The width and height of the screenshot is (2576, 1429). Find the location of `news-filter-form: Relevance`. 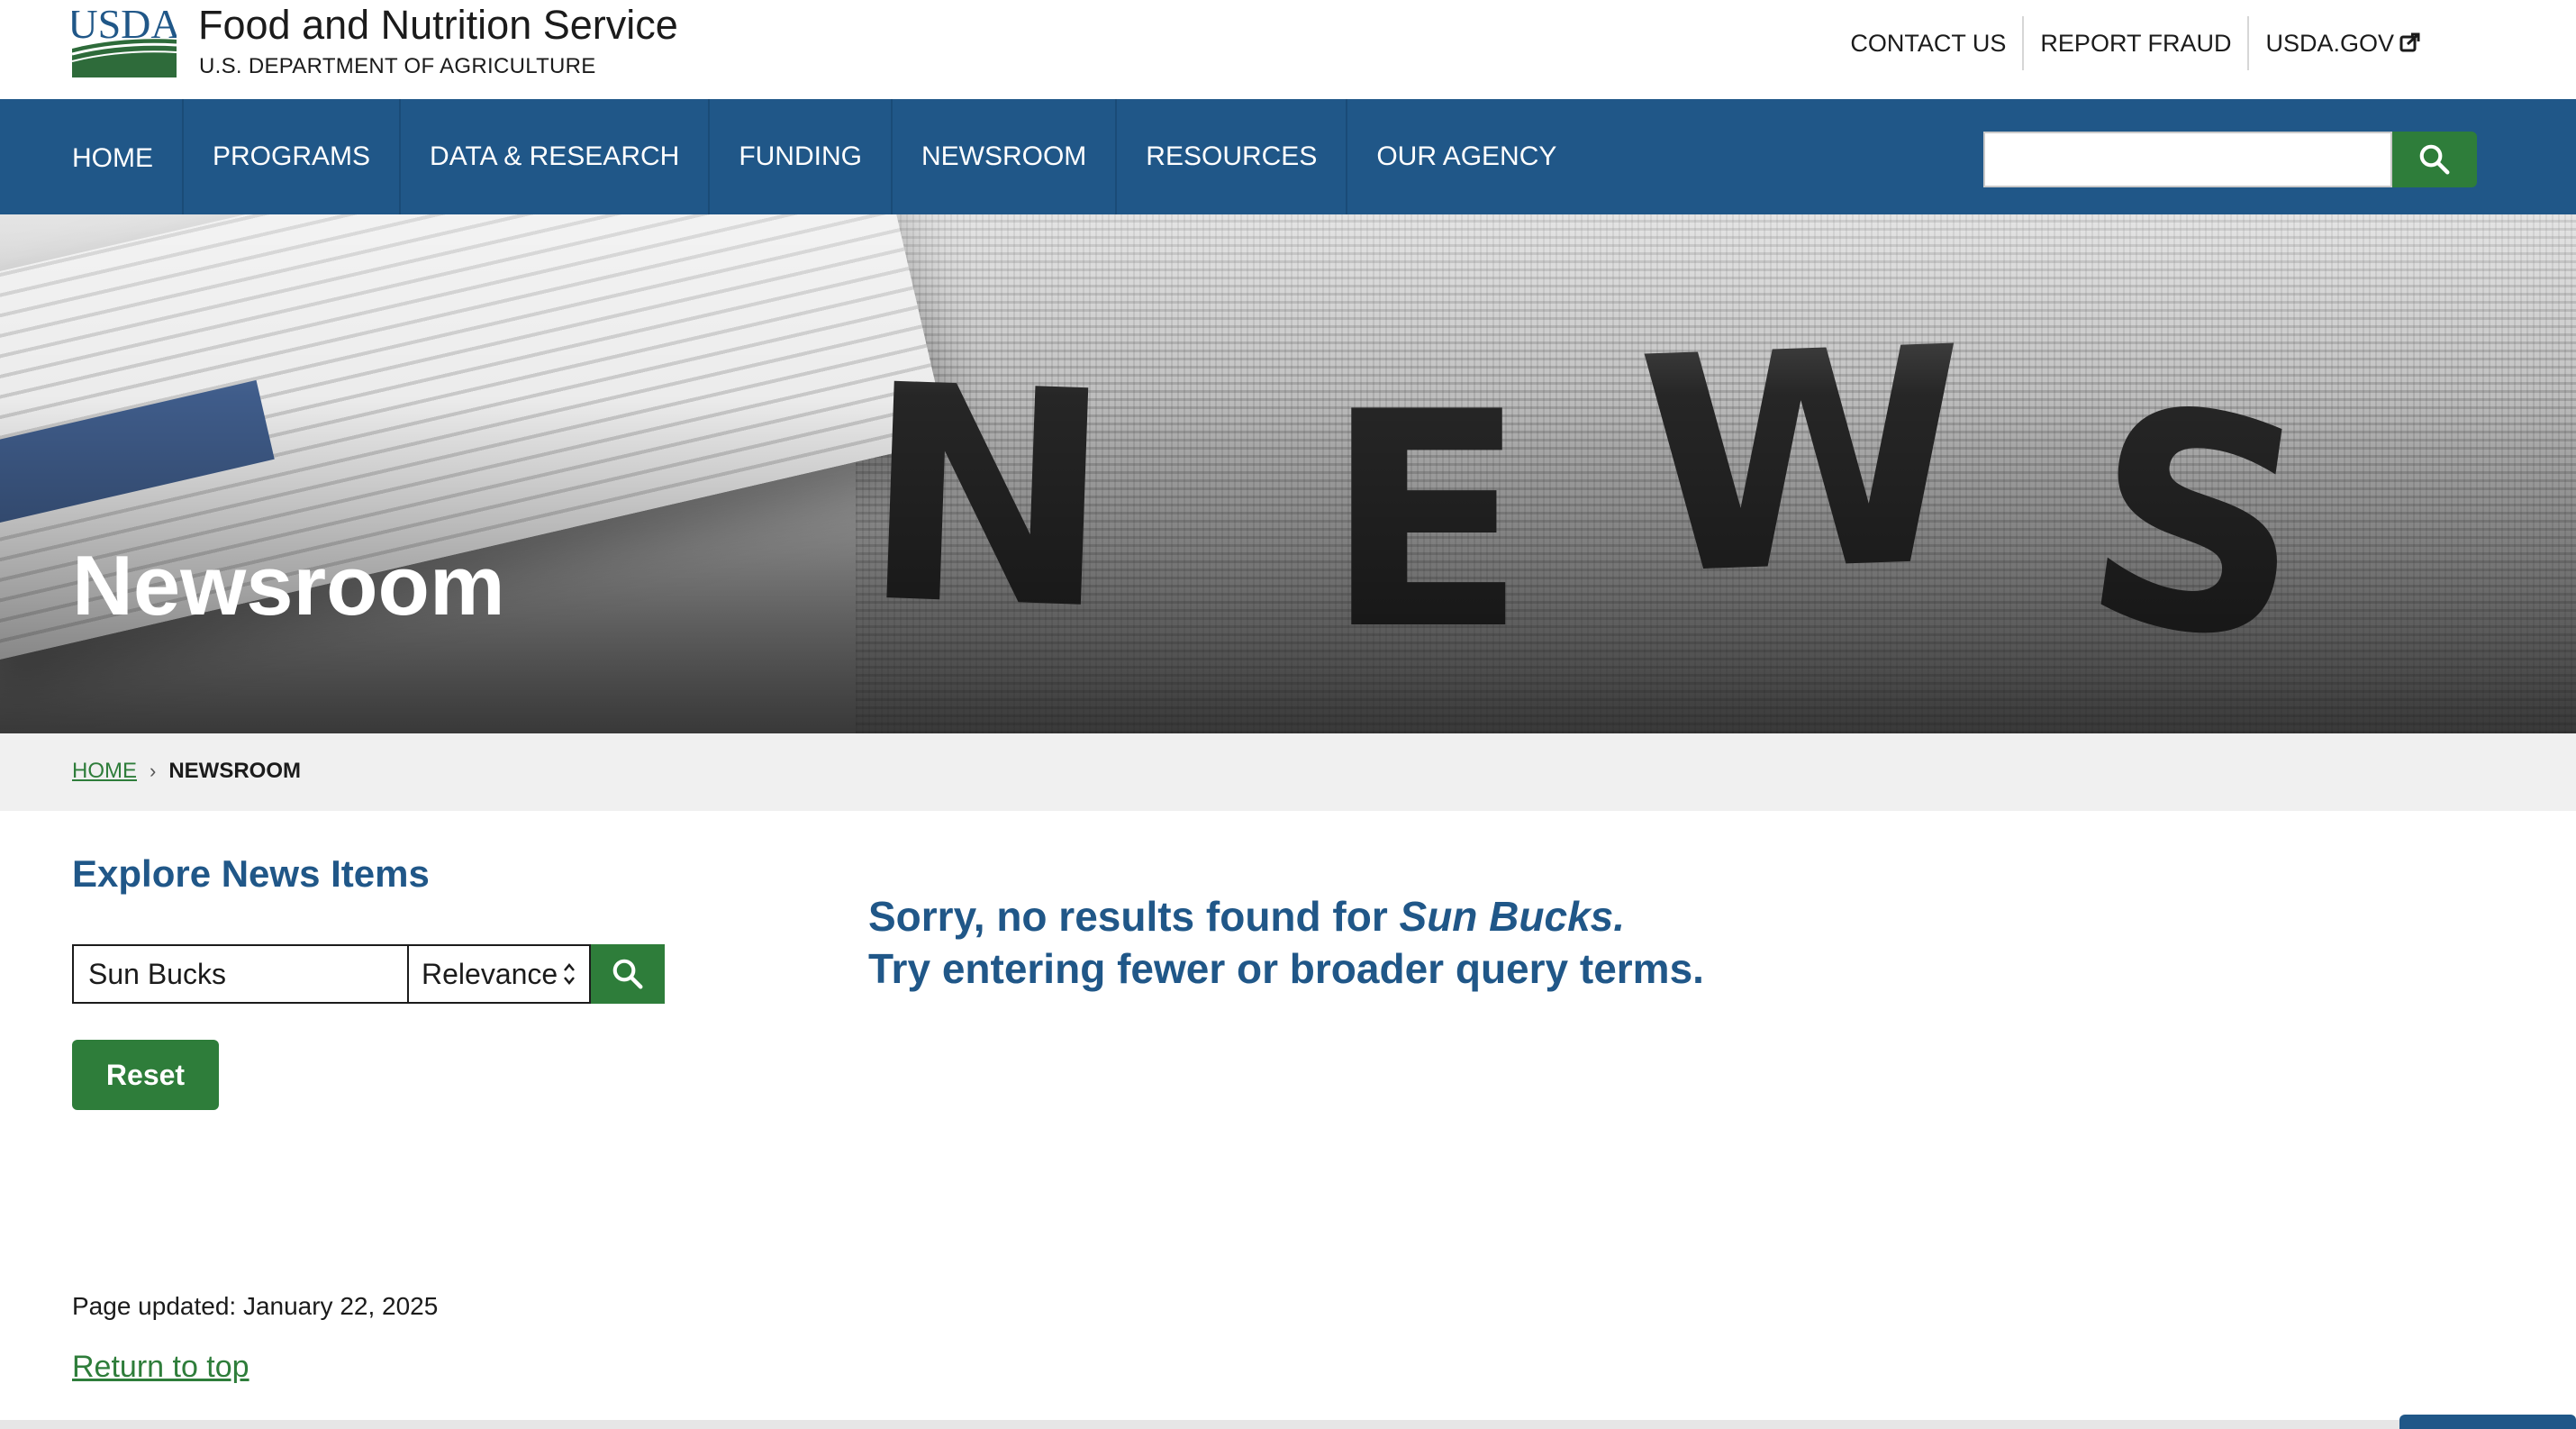

news-filter-form: Relevance is located at coordinates (368, 974).